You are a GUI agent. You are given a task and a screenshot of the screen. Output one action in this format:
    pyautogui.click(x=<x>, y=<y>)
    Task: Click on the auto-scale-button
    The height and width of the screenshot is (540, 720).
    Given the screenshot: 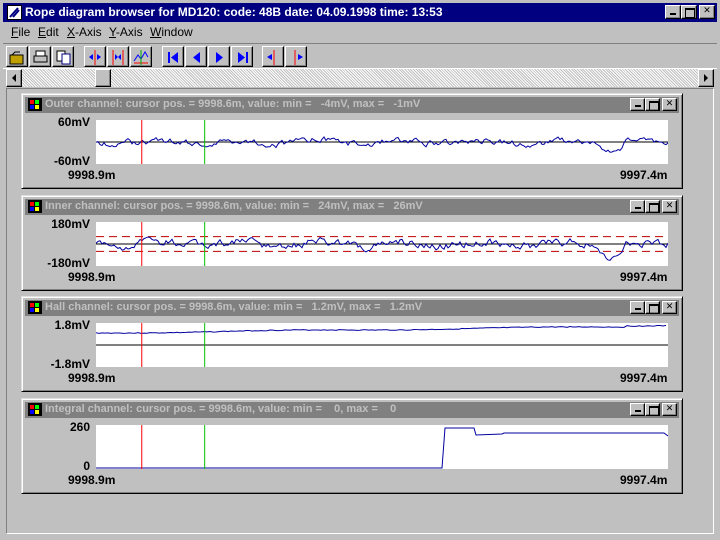 What is the action you would take?
    pyautogui.click(x=141, y=56)
    